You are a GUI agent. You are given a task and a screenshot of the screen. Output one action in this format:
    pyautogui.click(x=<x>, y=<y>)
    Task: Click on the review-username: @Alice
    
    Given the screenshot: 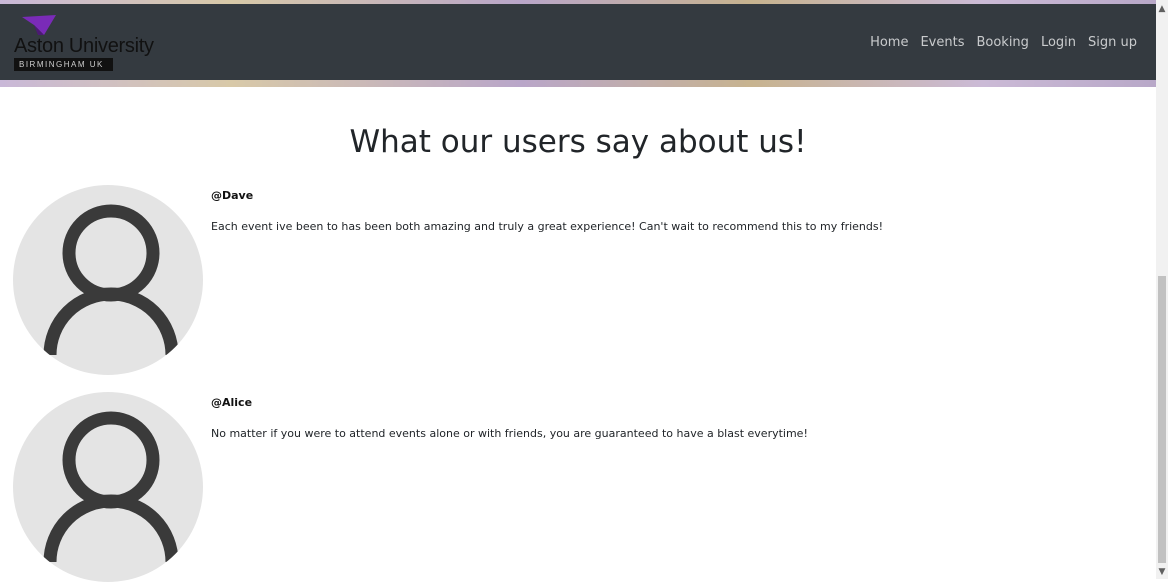 What is the action you would take?
    pyautogui.click(x=232, y=402)
    